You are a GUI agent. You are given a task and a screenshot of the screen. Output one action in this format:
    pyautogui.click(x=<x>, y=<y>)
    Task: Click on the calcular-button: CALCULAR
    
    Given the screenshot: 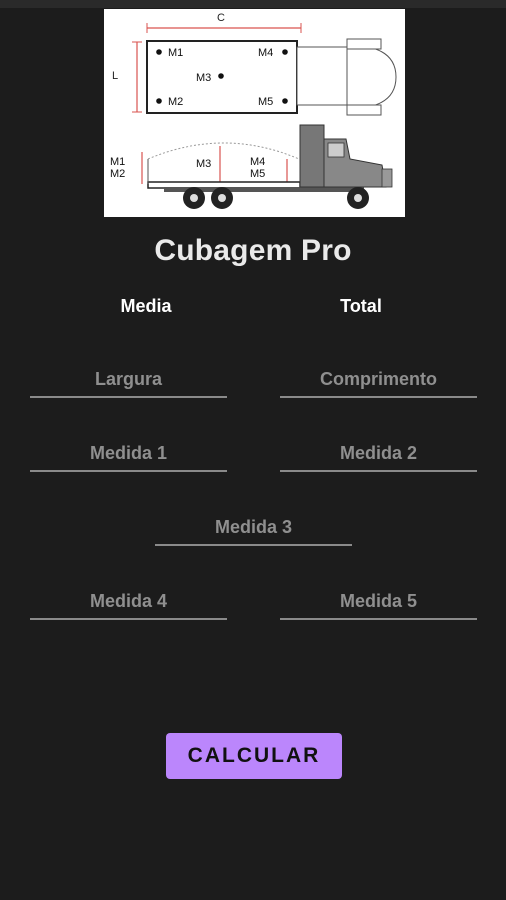 What is the action you would take?
    pyautogui.click(x=254, y=756)
    